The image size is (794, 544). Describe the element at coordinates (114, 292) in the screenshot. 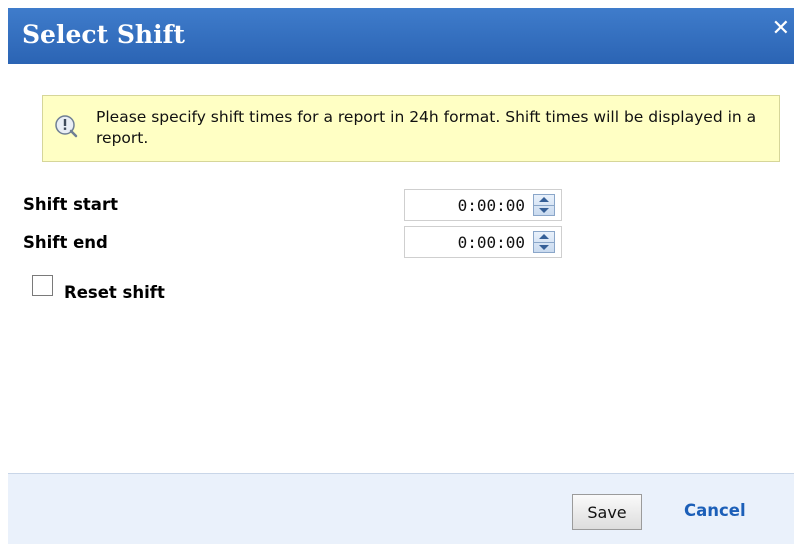

I see `reset-shift-label: Reset shift` at that location.